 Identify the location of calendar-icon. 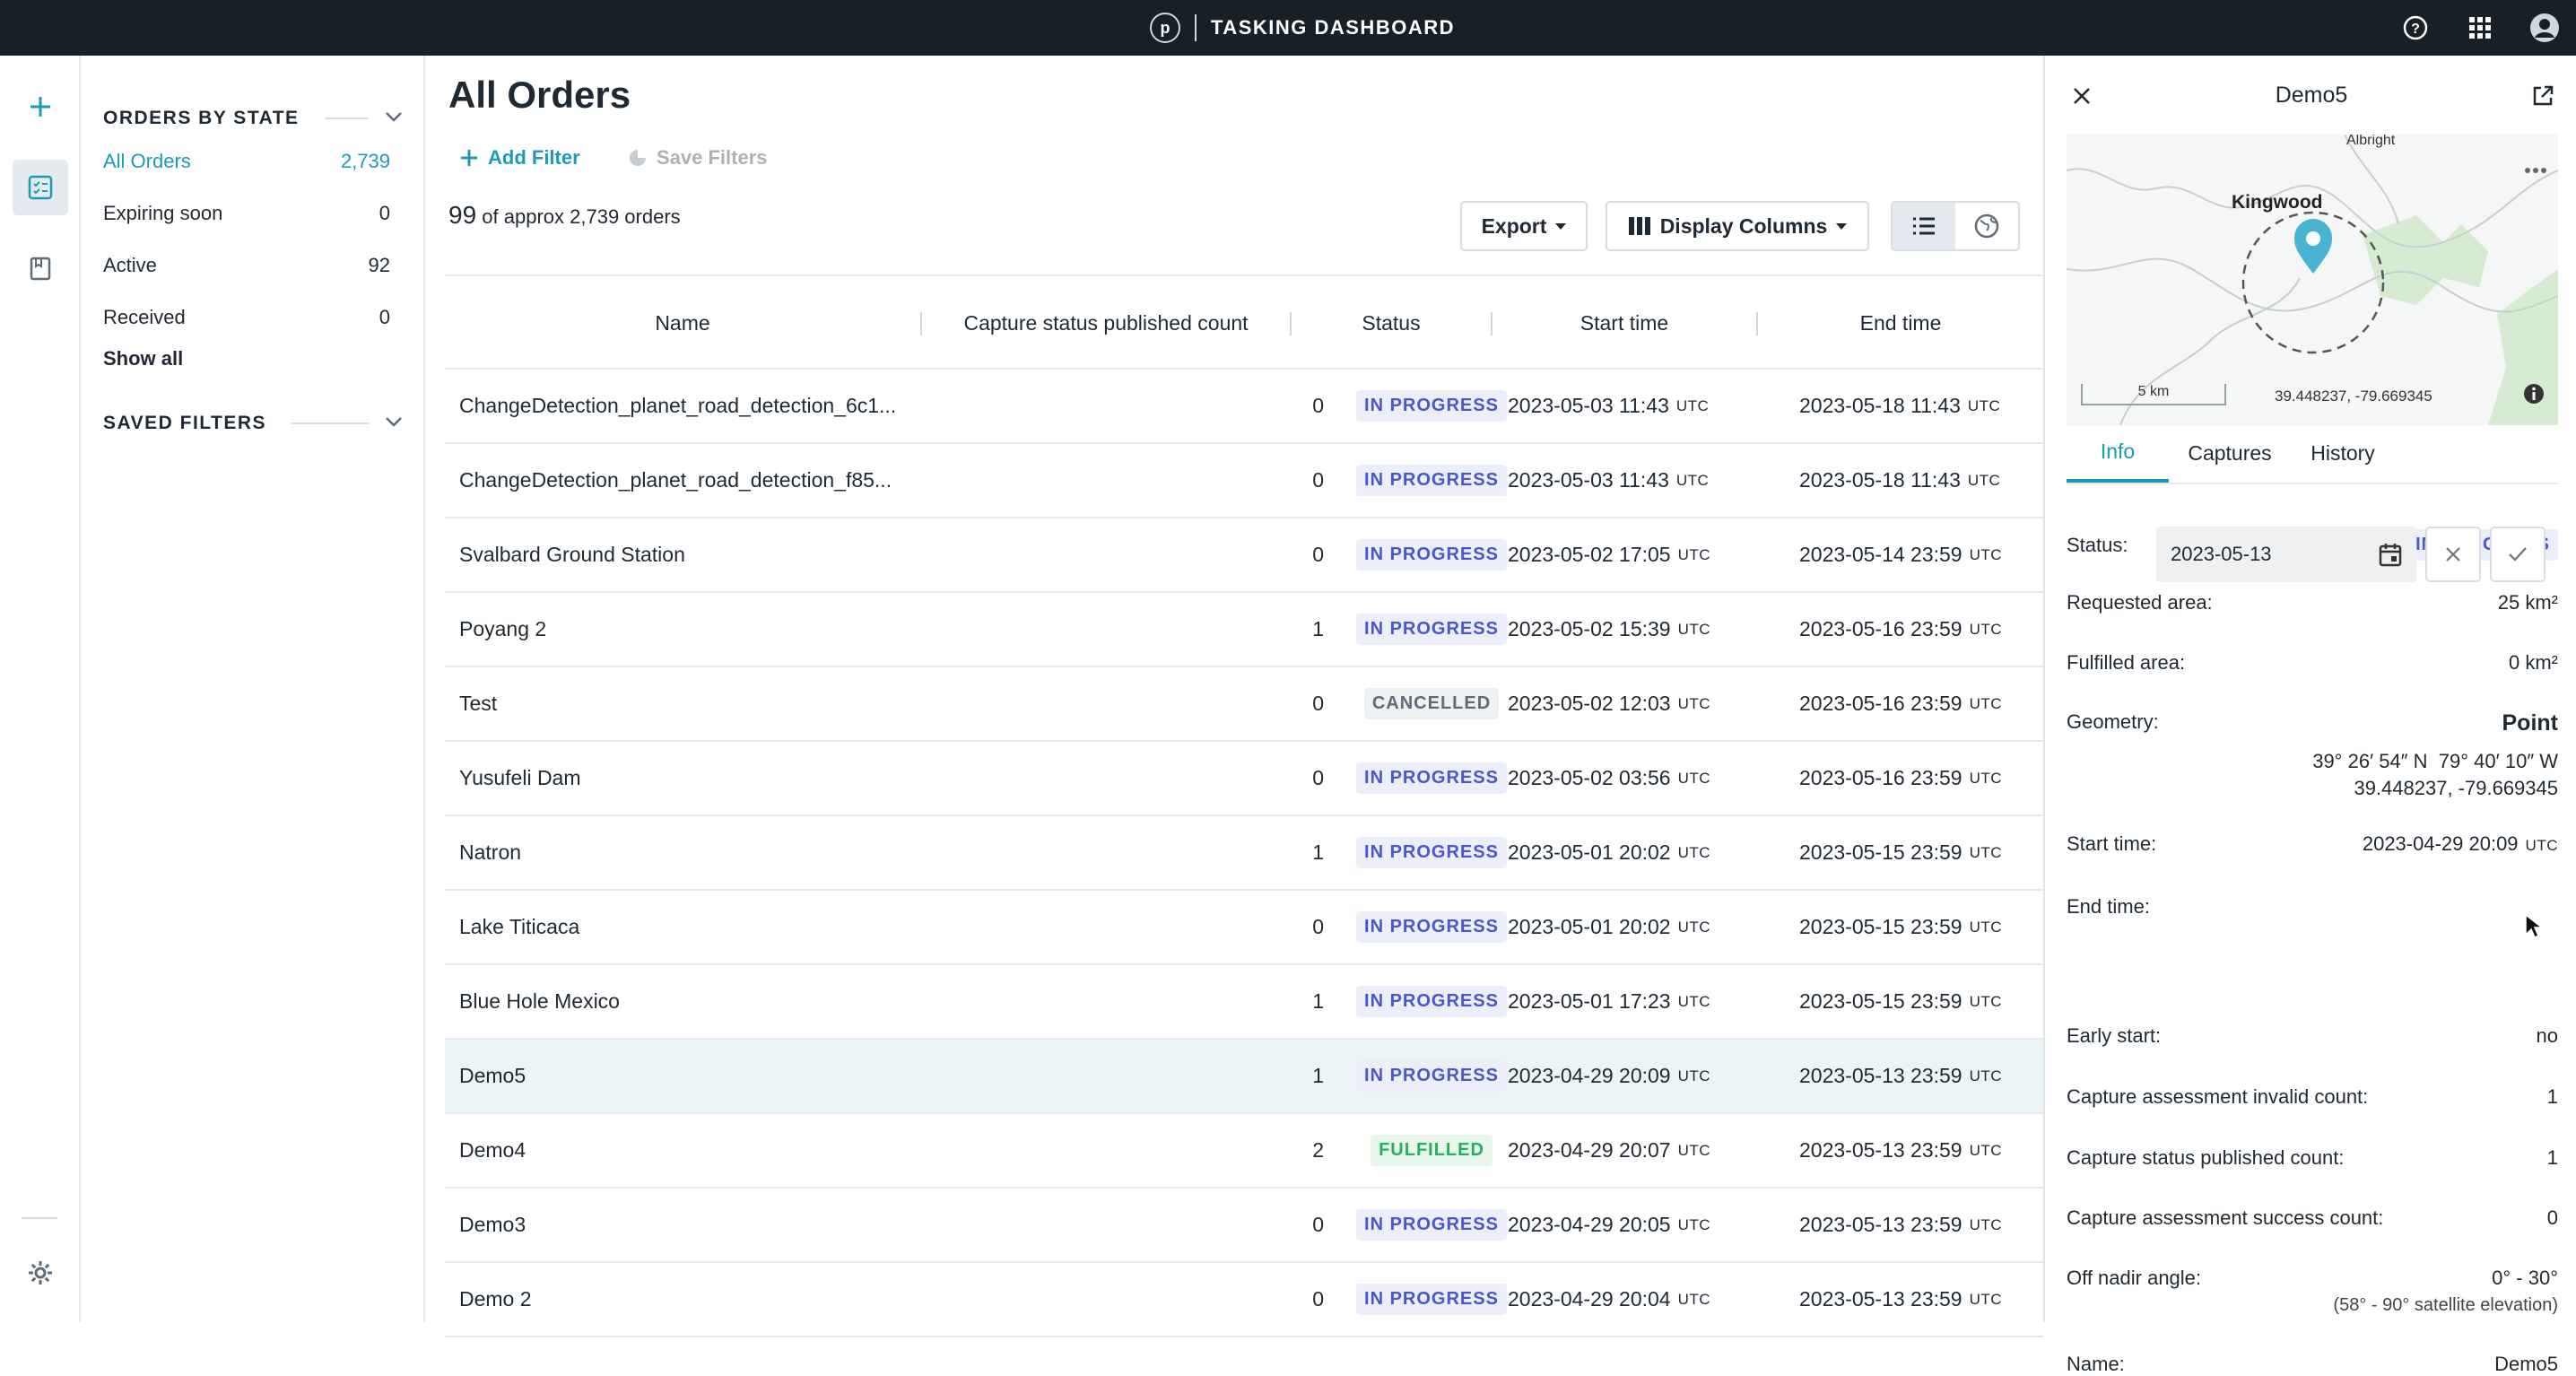
(2390, 557).